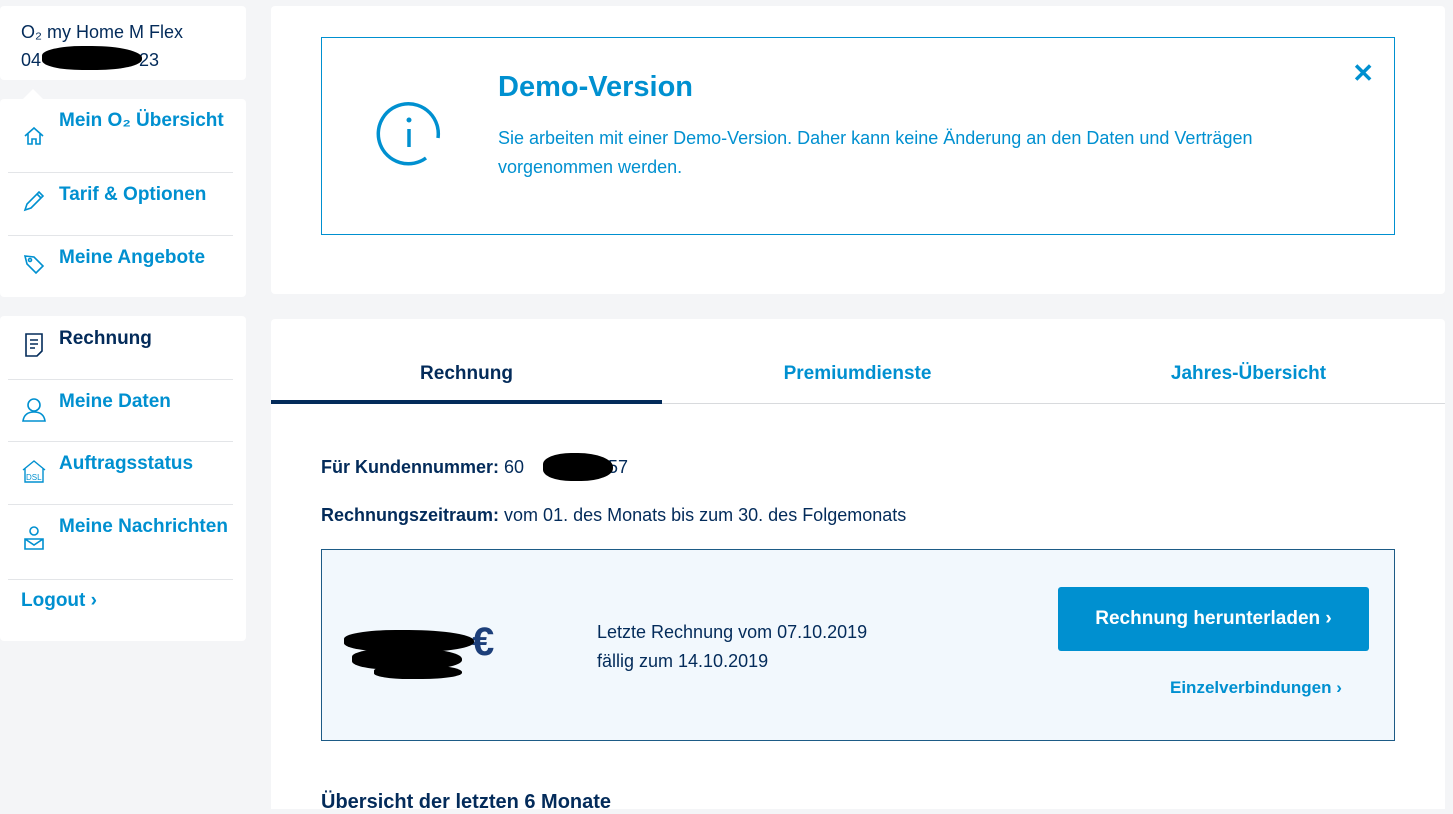 This screenshot has width=1453, height=814. Describe the element at coordinates (33, 401) in the screenshot. I see `user-icon` at that location.